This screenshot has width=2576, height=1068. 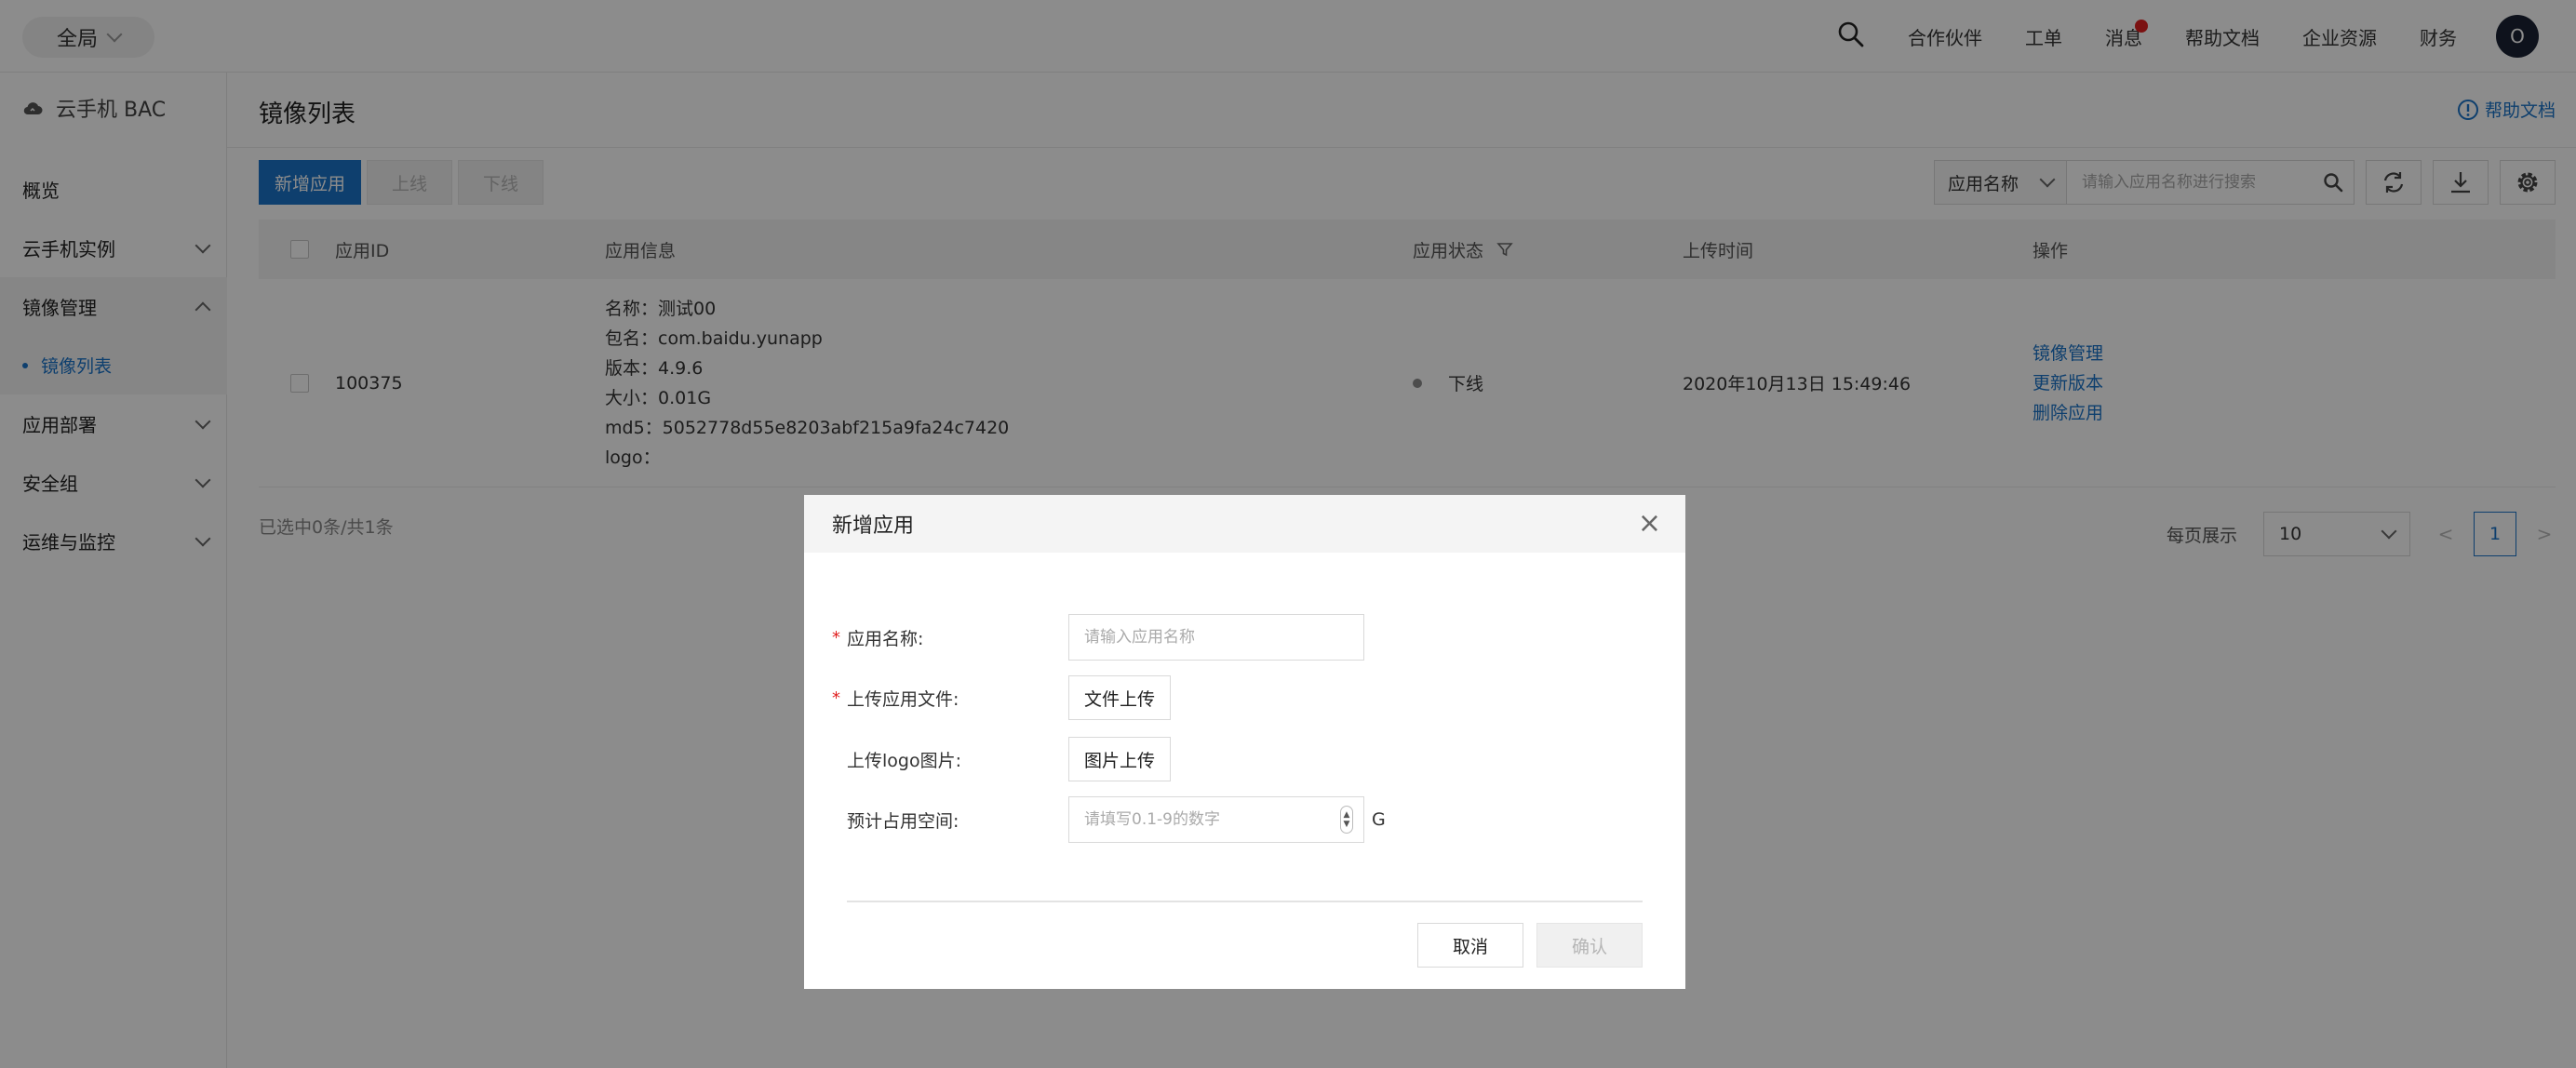 I want to click on dialog-actions: 取消 确认, so click(x=1530, y=945).